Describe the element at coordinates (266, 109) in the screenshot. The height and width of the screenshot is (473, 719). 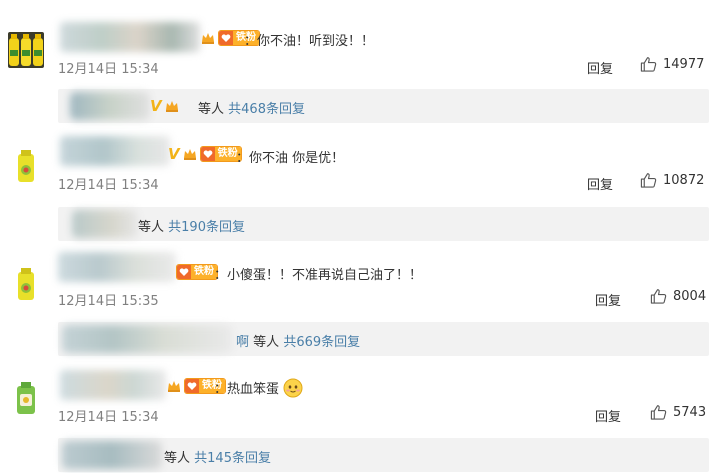
I see `reply-count-link: 共468条回复` at that location.